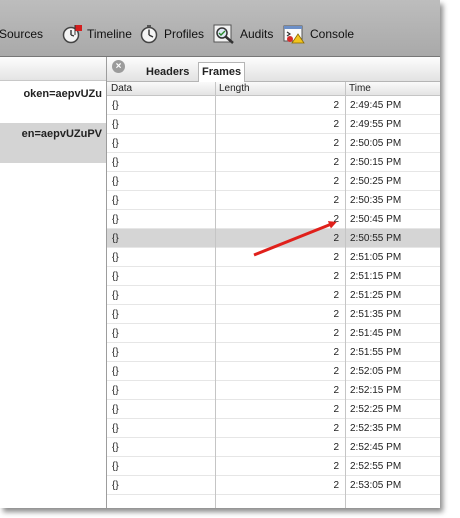  Describe the element at coordinates (273, 485) in the screenshot. I see `frame-row: {} 2 2:53:05 PM` at that location.